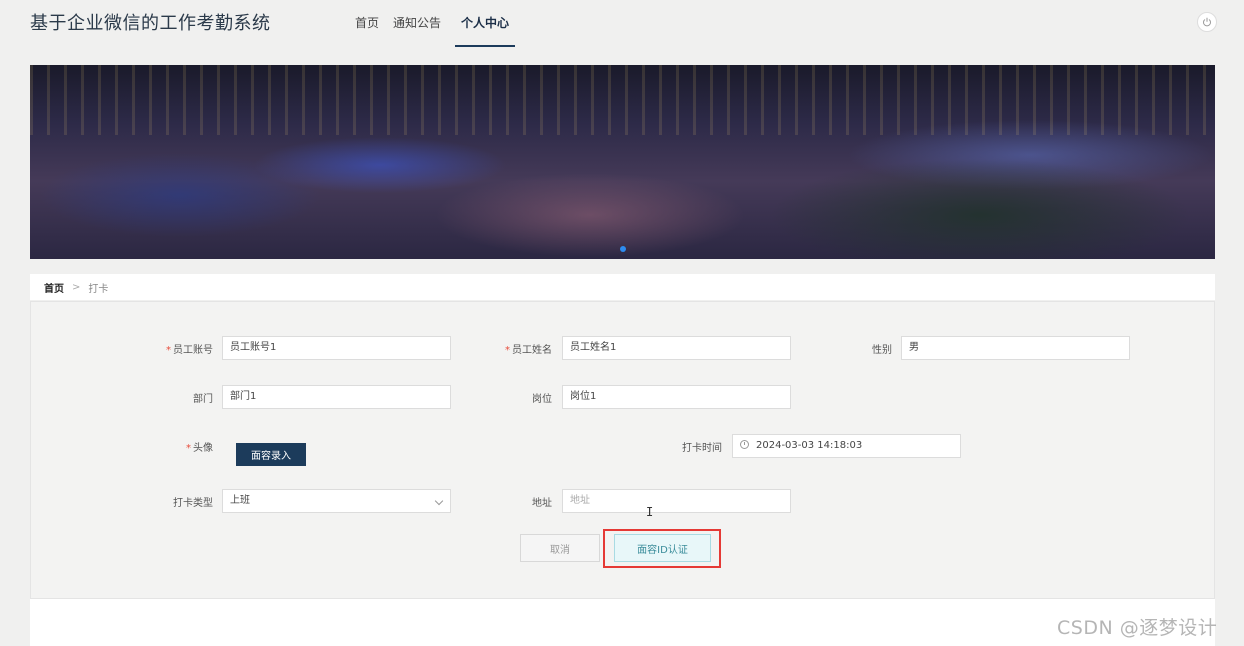  What do you see at coordinates (623, 249) in the screenshot?
I see `carousel-indicator-dot` at bounding box center [623, 249].